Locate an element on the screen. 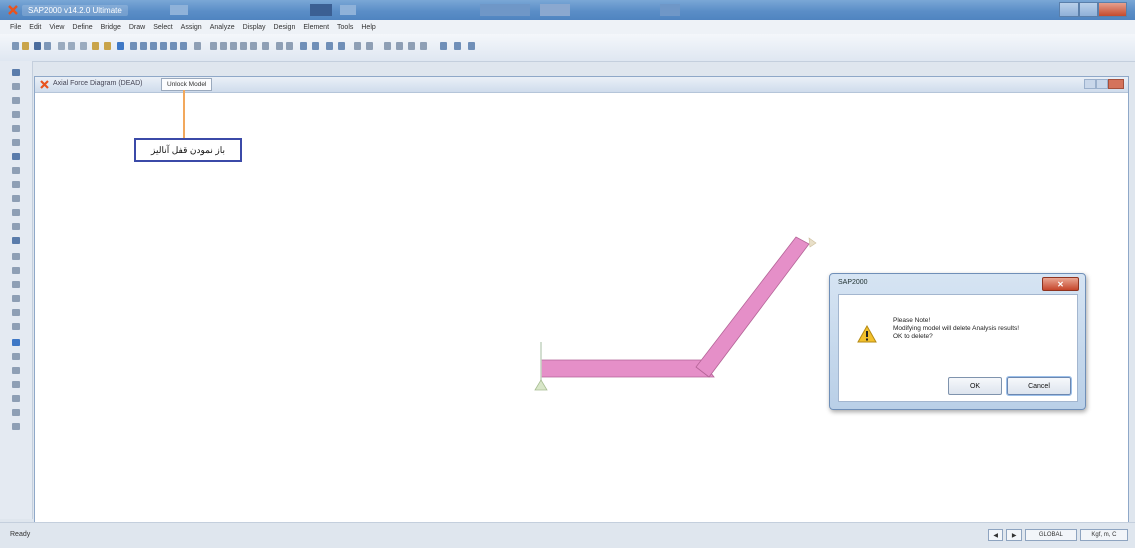 The height and width of the screenshot is (548, 1135). zoom-window-icon is located at coordinates (153, 46).